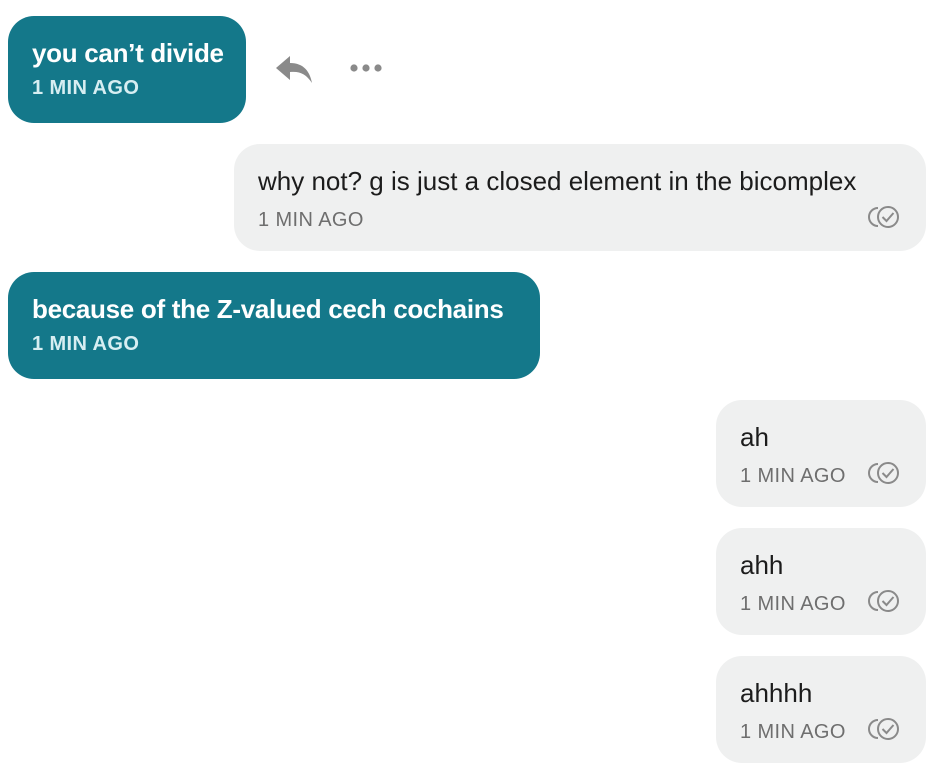 The width and height of the screenshot is (944, 770). What do you see at coordinates (294, 69) in the screenshot?
I see `reply-icon` at bounding box center [294, 69].